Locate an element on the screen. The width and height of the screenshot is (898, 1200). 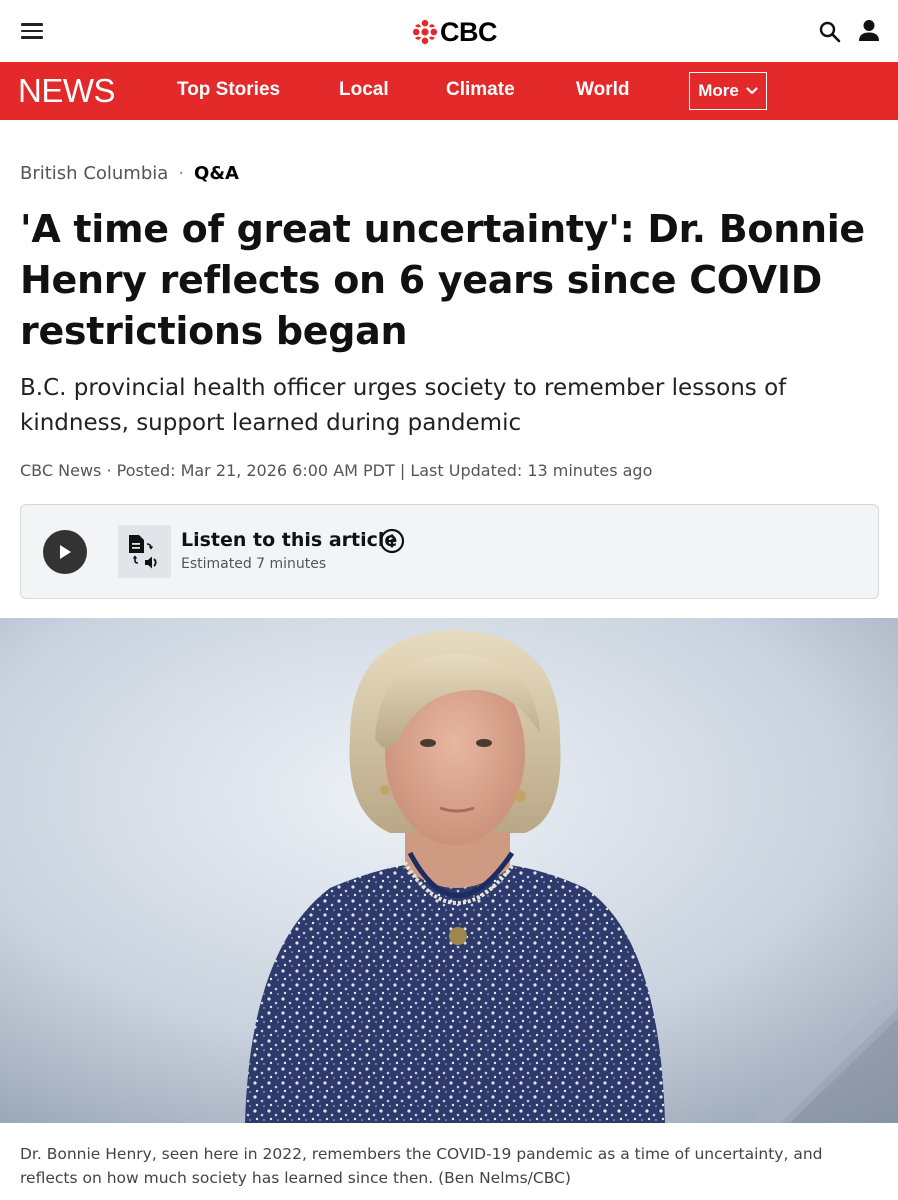
info-icon is located at coordinates (392, 541).